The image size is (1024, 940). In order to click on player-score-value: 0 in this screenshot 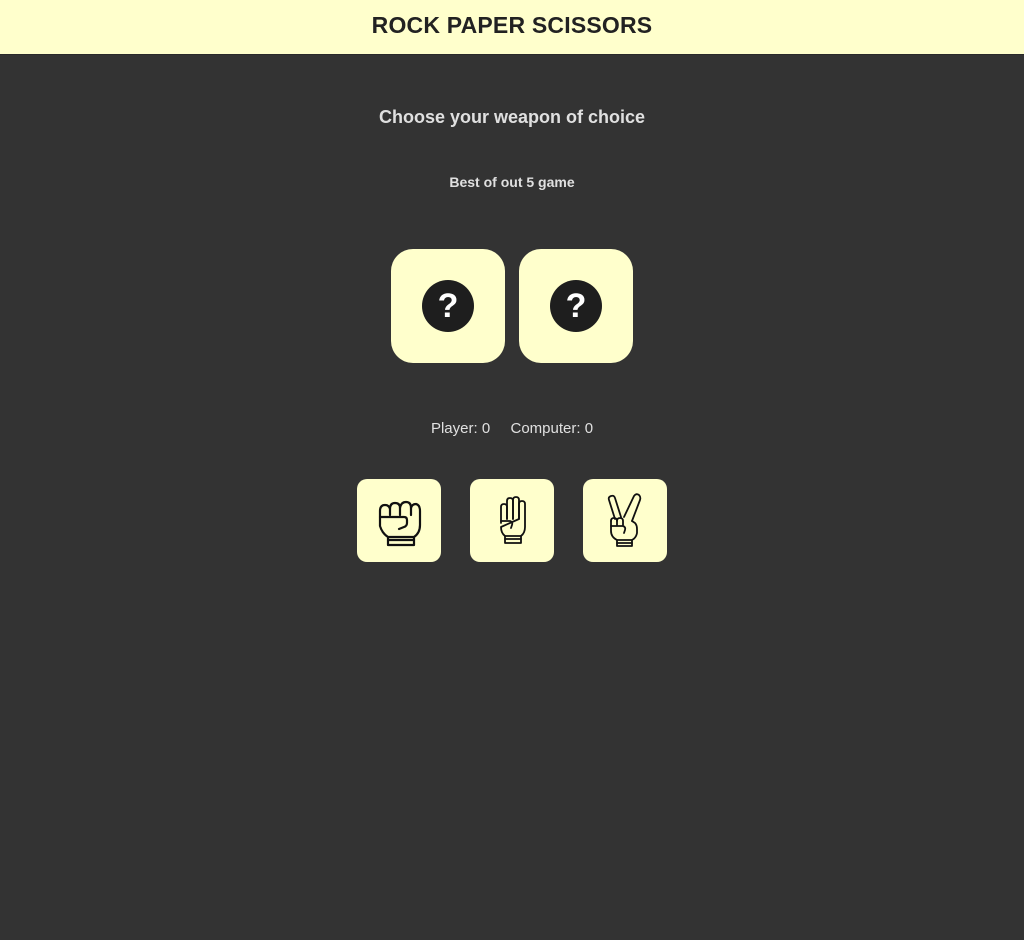, I will do `click(486, 428)`.